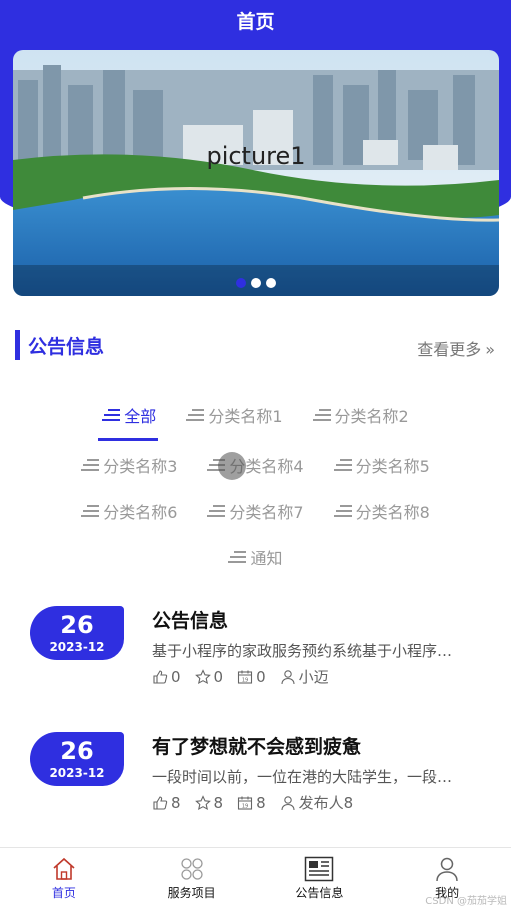 This screenshot has width=511, height=911. What do you see at coordinates (266, 512) in the screenshot?
I see `category-label: 分类名称7` at bounding box center [266, 512].